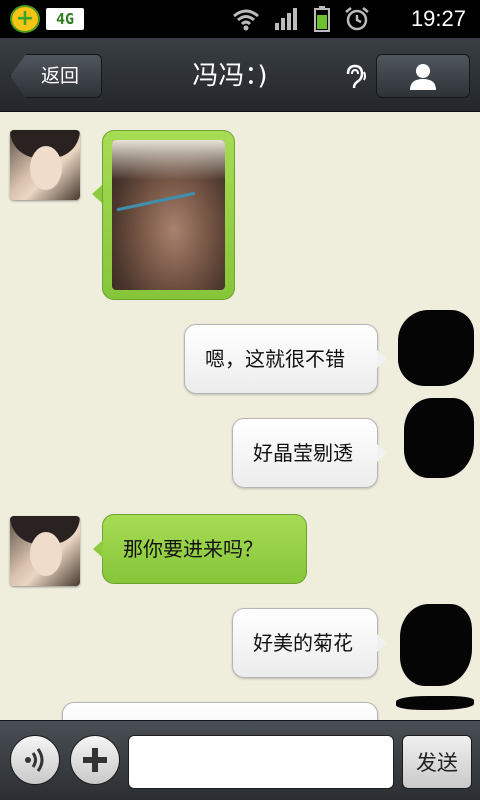 Image resolution: width=480 pixels, height=800 pixels. I want to click on message-bubble-outgoing: 好美的菊花, so click(309, 643).